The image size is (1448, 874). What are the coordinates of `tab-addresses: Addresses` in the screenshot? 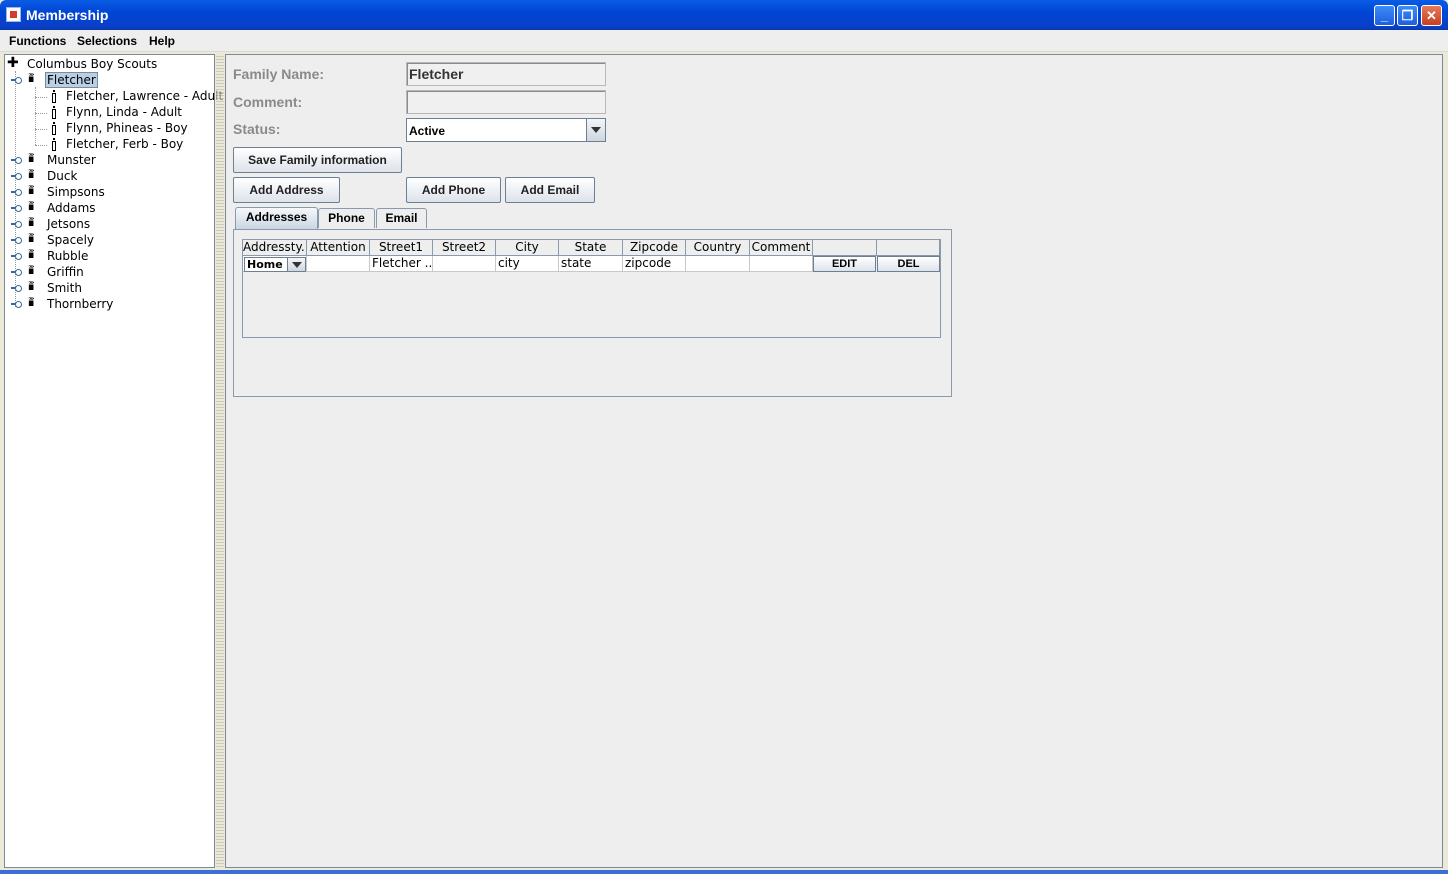 It's located at (276, 218).